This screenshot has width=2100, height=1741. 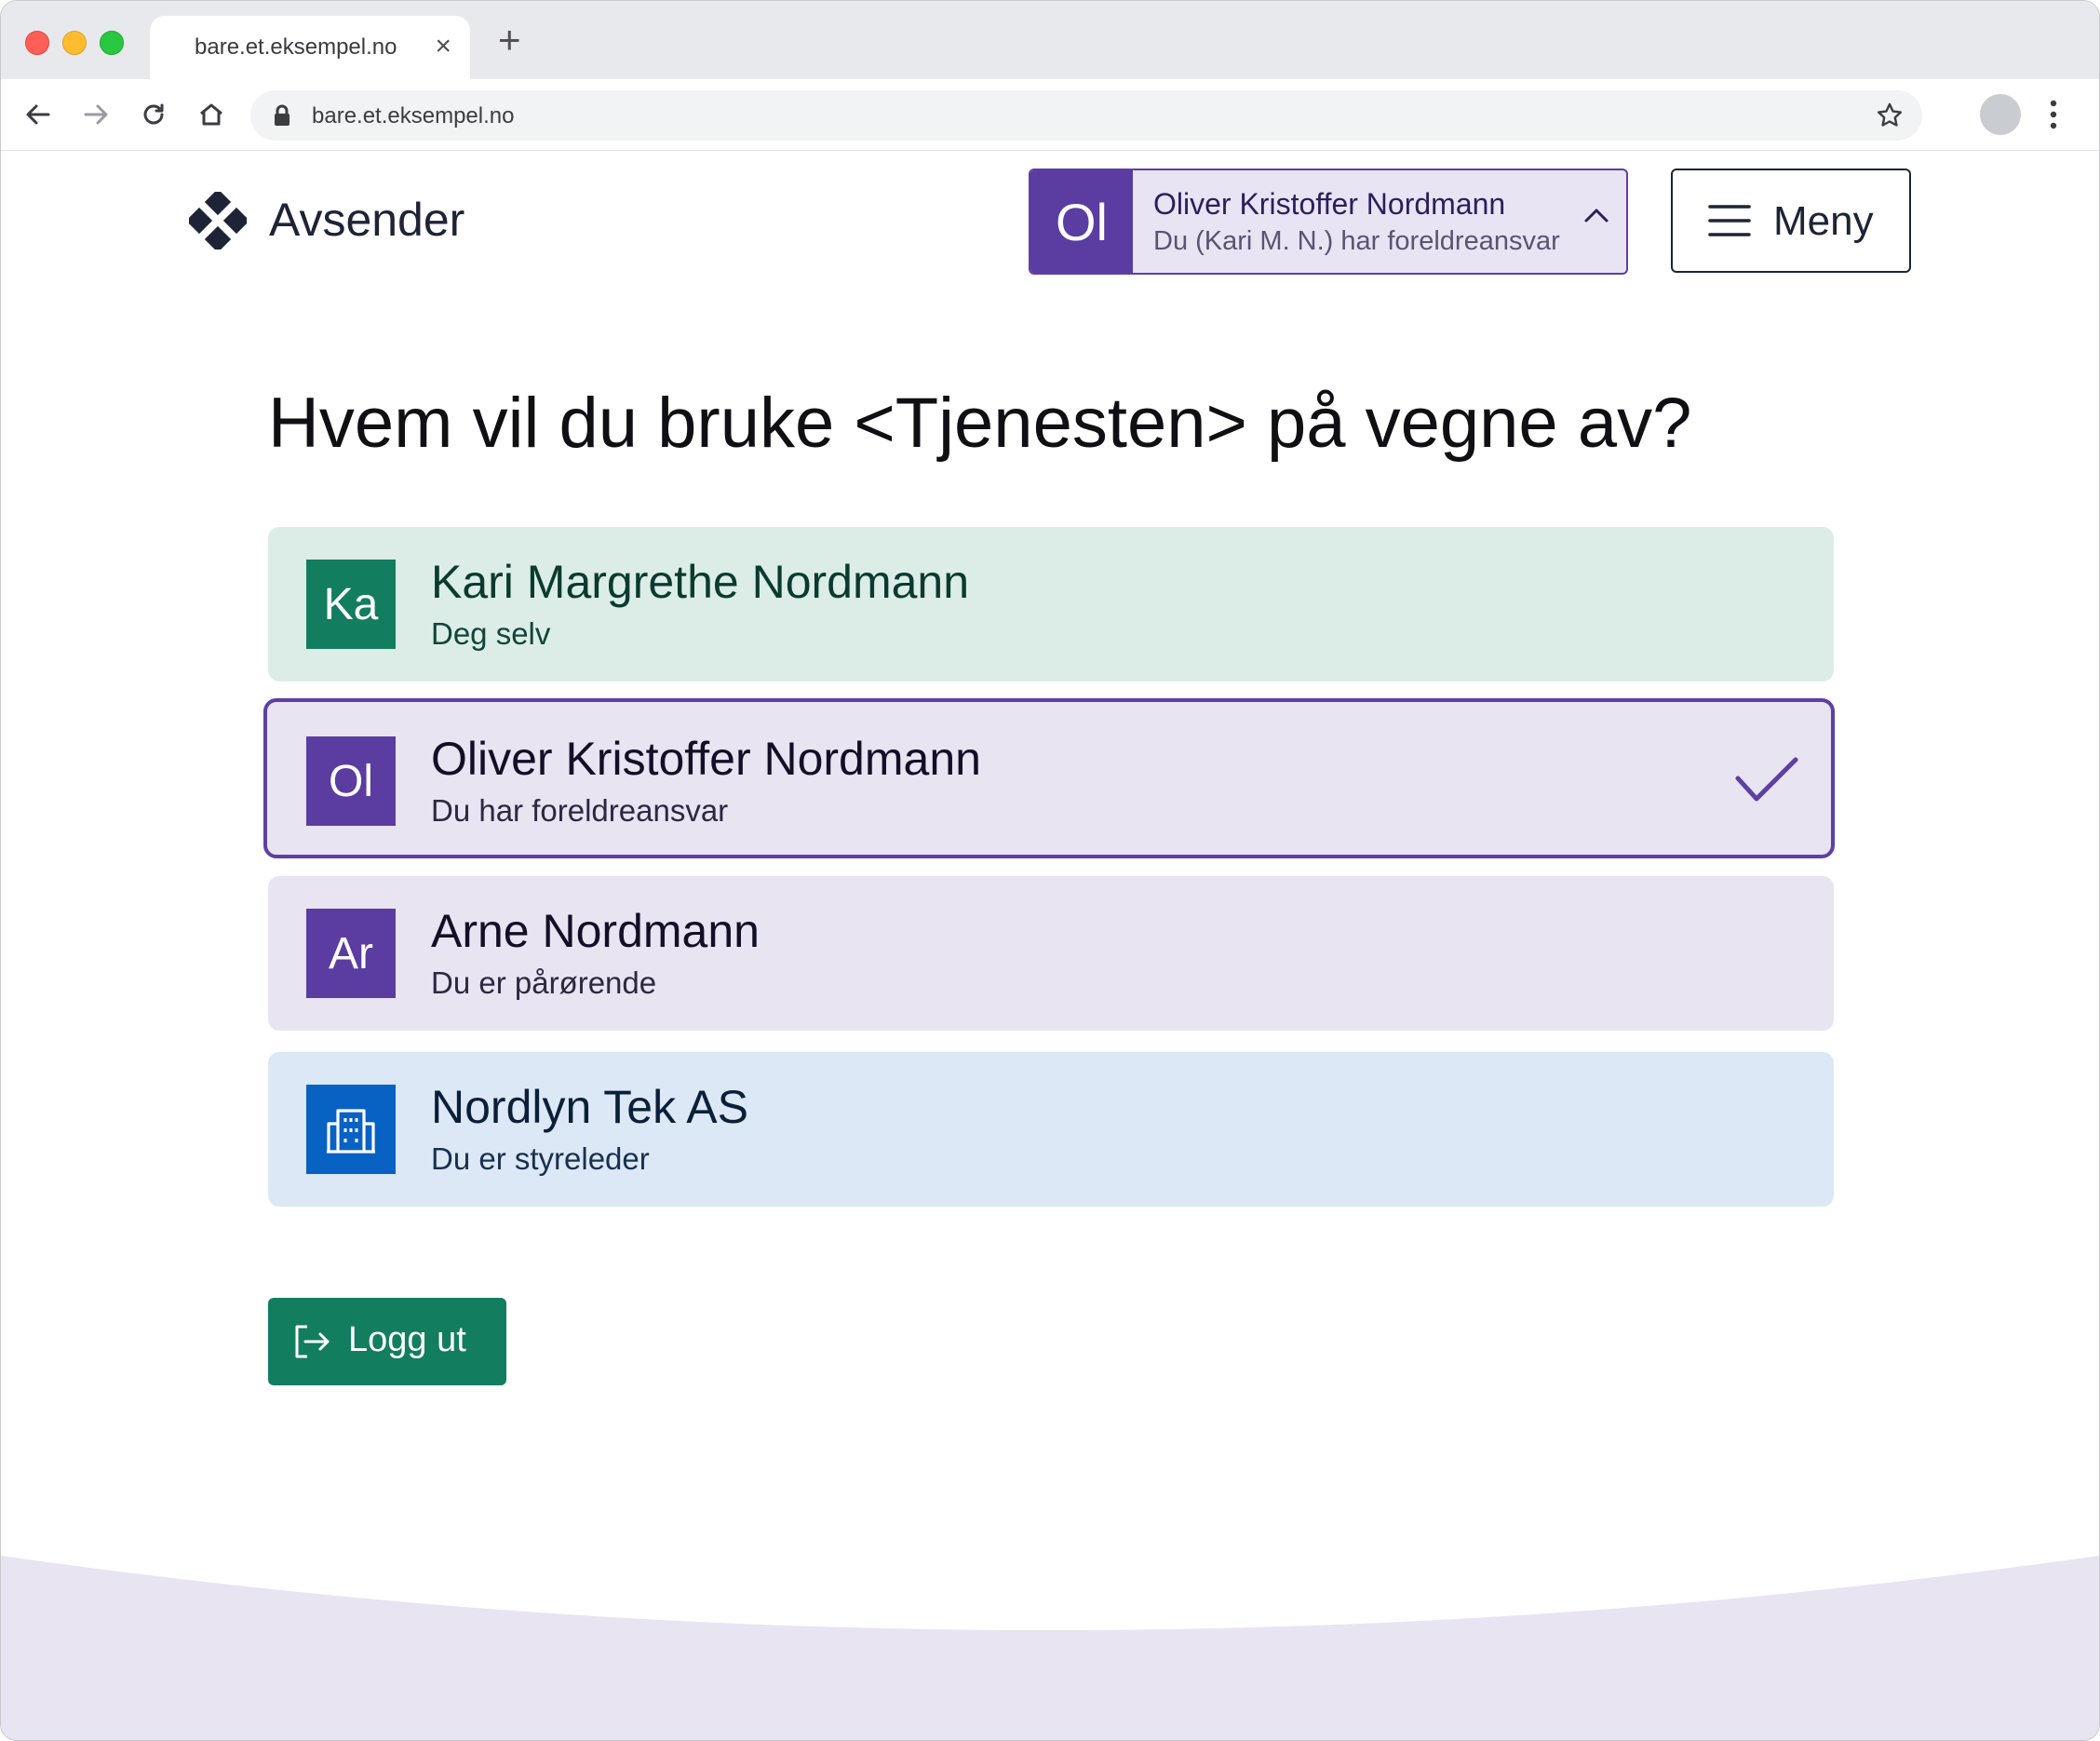 I want to click on option-subtitle: Du er styreleder, so click(x=540, y=1158).